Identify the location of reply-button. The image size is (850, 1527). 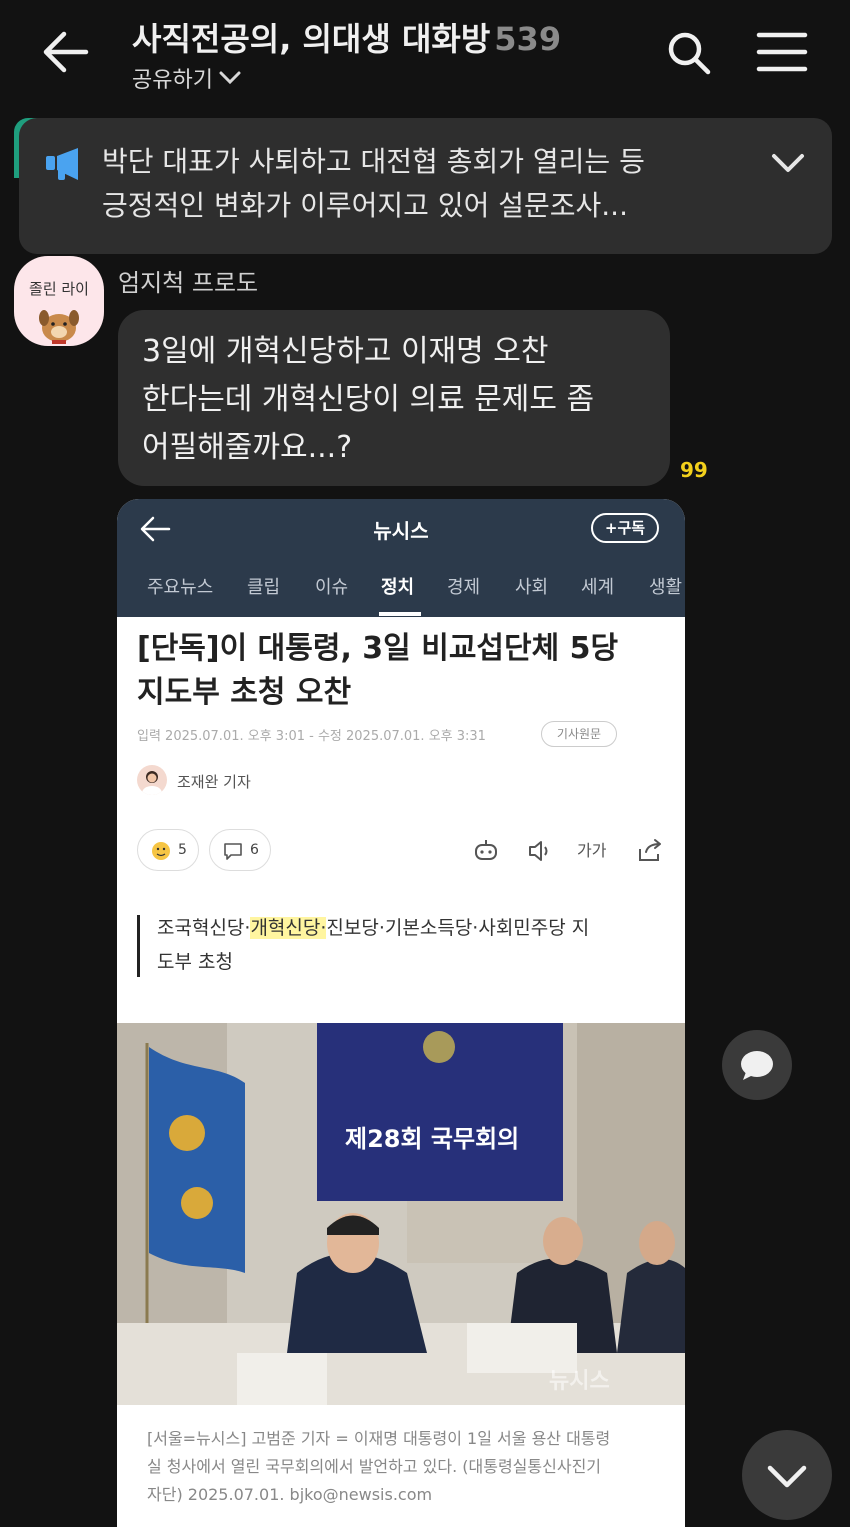
(757, 1065).